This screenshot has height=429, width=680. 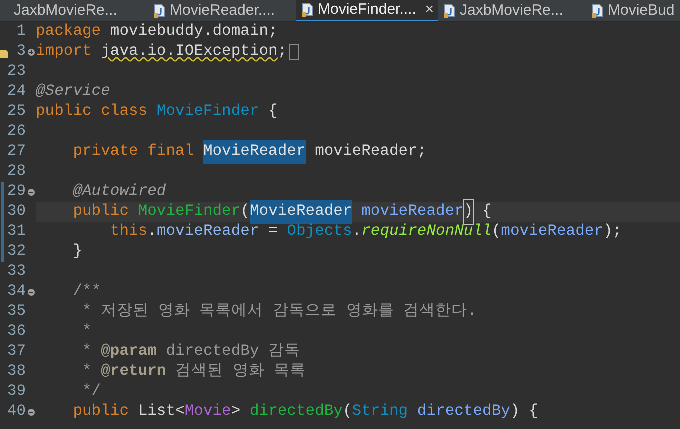 What do you see at coordinates (16, 111) in the screenshot?
I see `line-number: 25` at bounding box center [16, 111].